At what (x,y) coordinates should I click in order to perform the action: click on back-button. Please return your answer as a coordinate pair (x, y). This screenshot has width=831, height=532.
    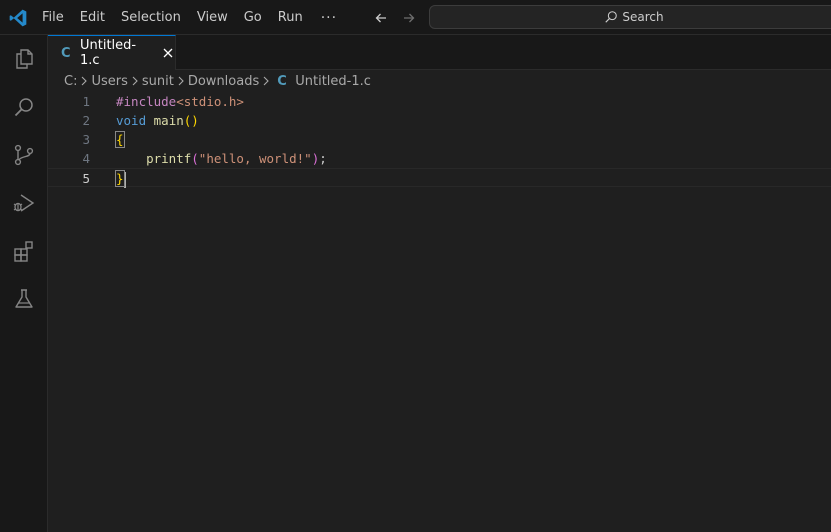
    Looking at the image, I should click on (381, 18).